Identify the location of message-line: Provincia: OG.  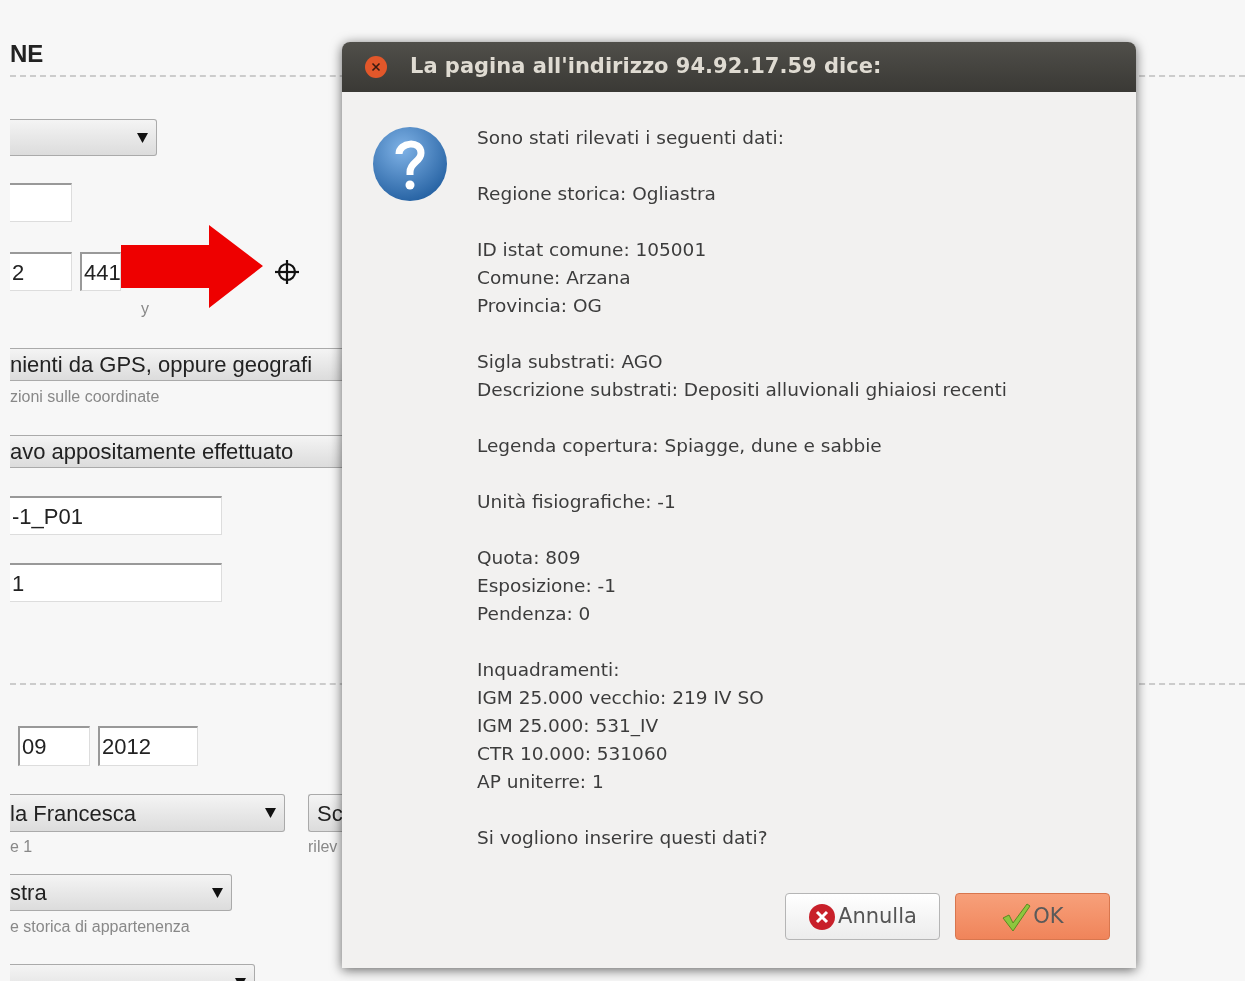
(540, 306).